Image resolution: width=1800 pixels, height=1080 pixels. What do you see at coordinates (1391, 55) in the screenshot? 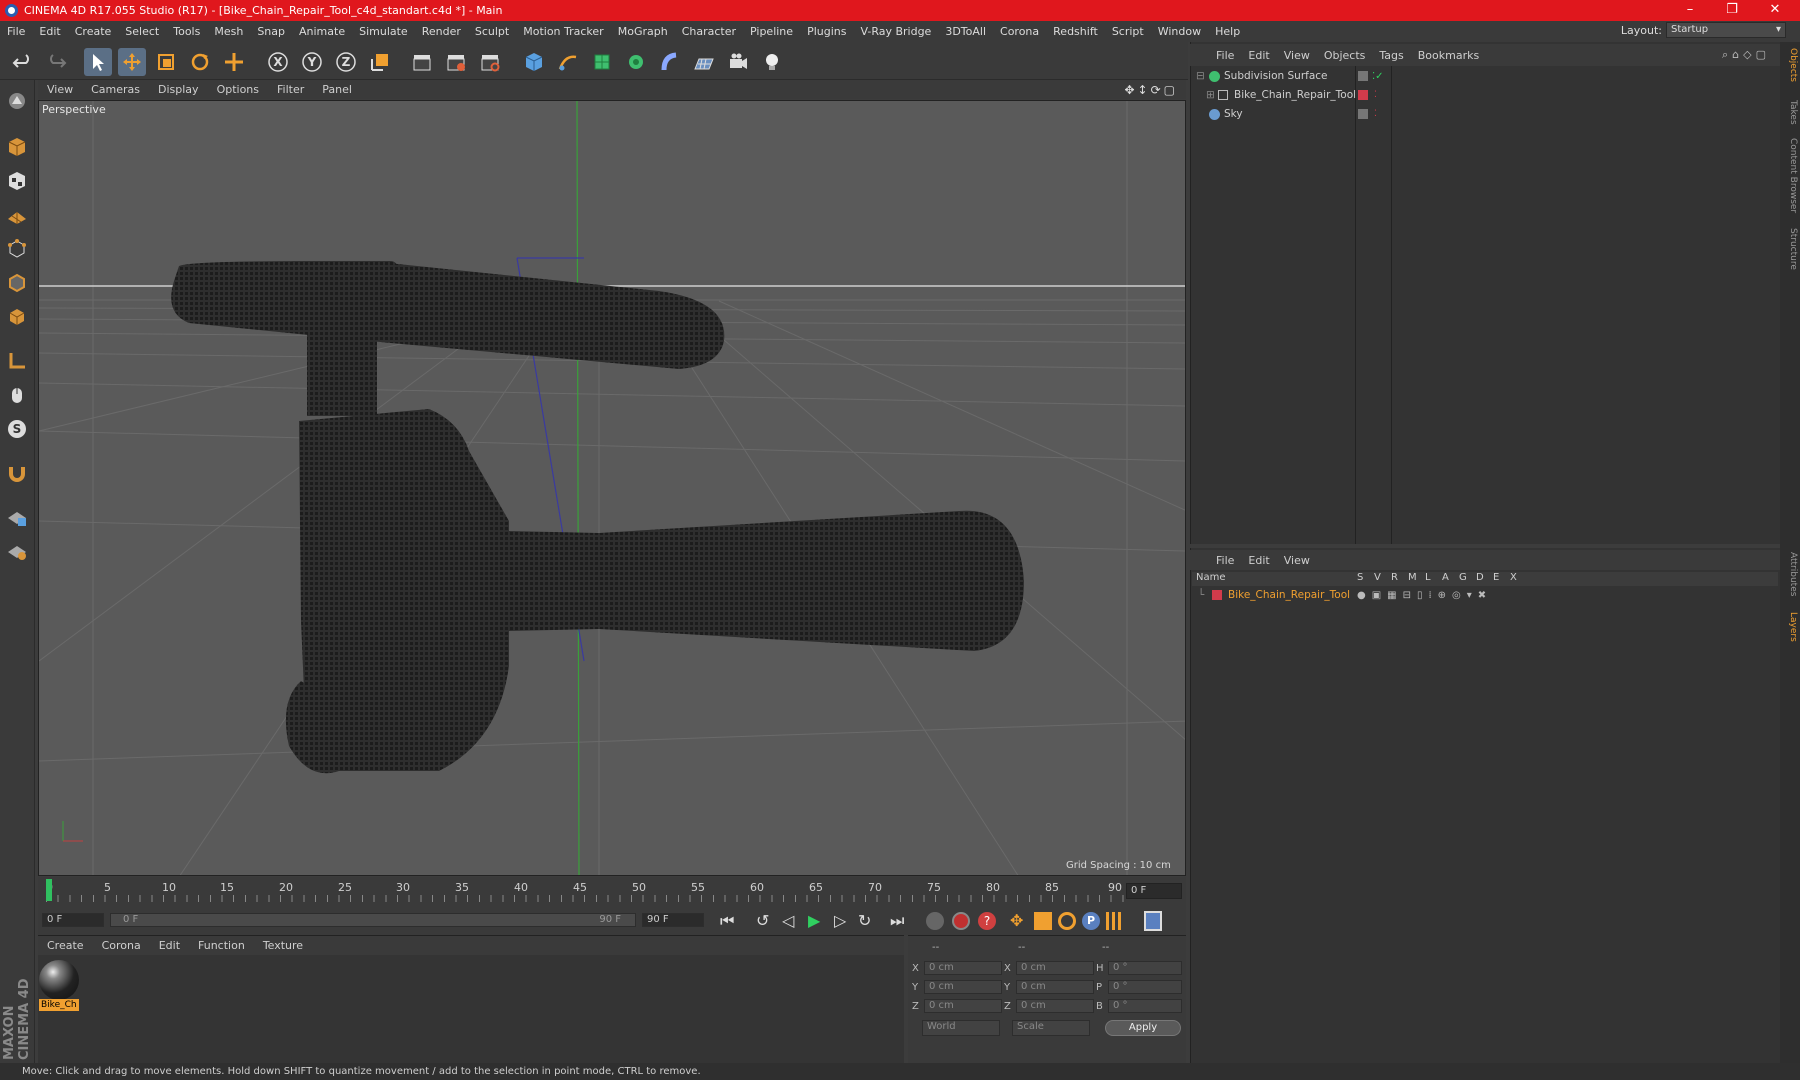
I see `object-menu-tags: Tags` at bounding box center [1391, 55].